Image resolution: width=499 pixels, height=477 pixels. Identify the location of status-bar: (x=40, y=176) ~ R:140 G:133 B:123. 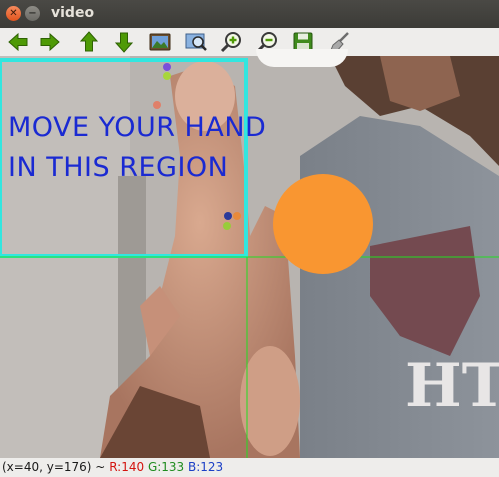
(249, 467).